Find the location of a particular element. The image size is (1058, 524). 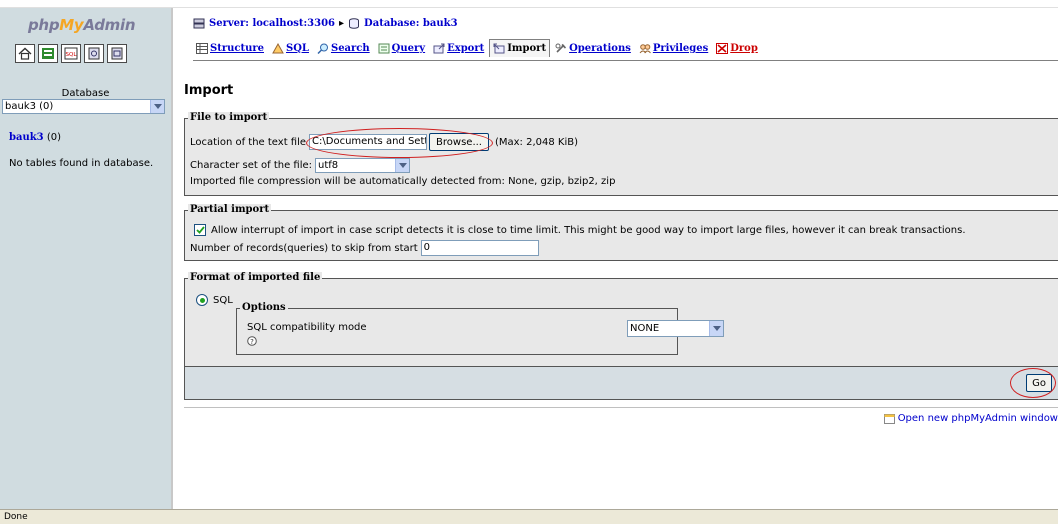

charset-label: Character set of the file: is located at coordinates (251, 165).